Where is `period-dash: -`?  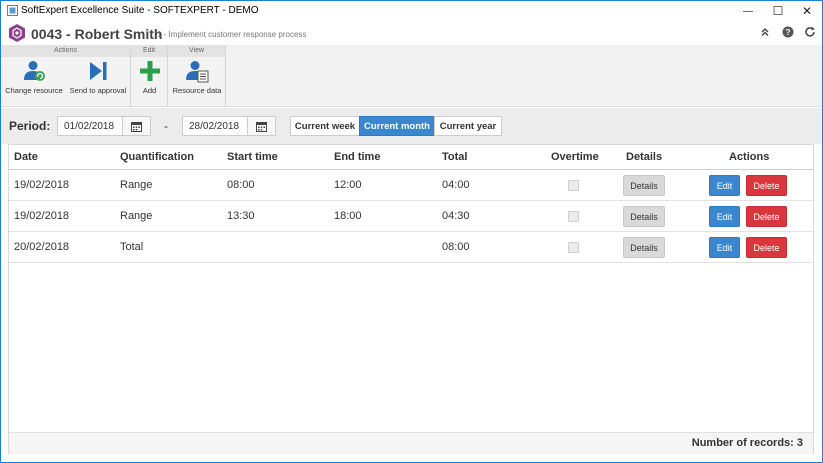
period-dash: - is located at coordinates (166, 126).